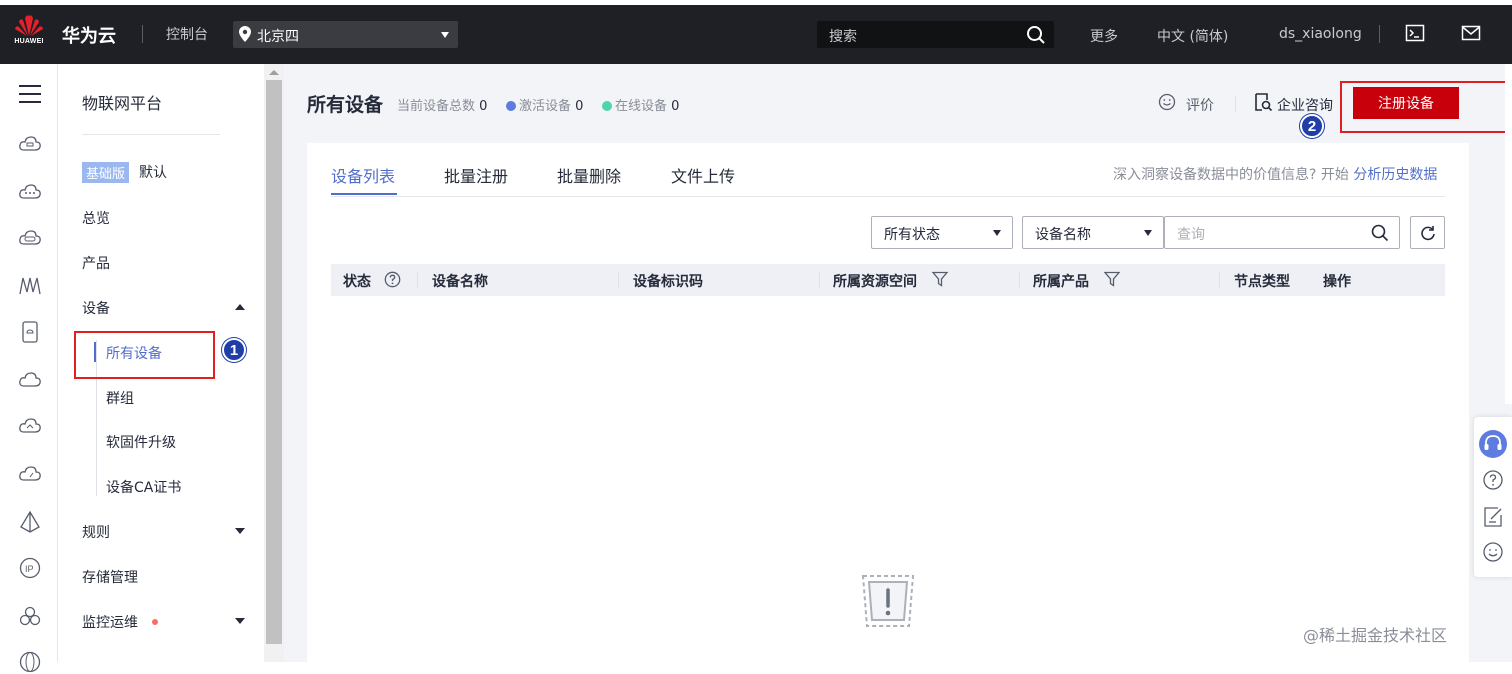 This screenshot has height=674, width=1512. Describe the element at coordinates (1104, 36) in the screenshot. I see `more-menu: 更多` at that location.